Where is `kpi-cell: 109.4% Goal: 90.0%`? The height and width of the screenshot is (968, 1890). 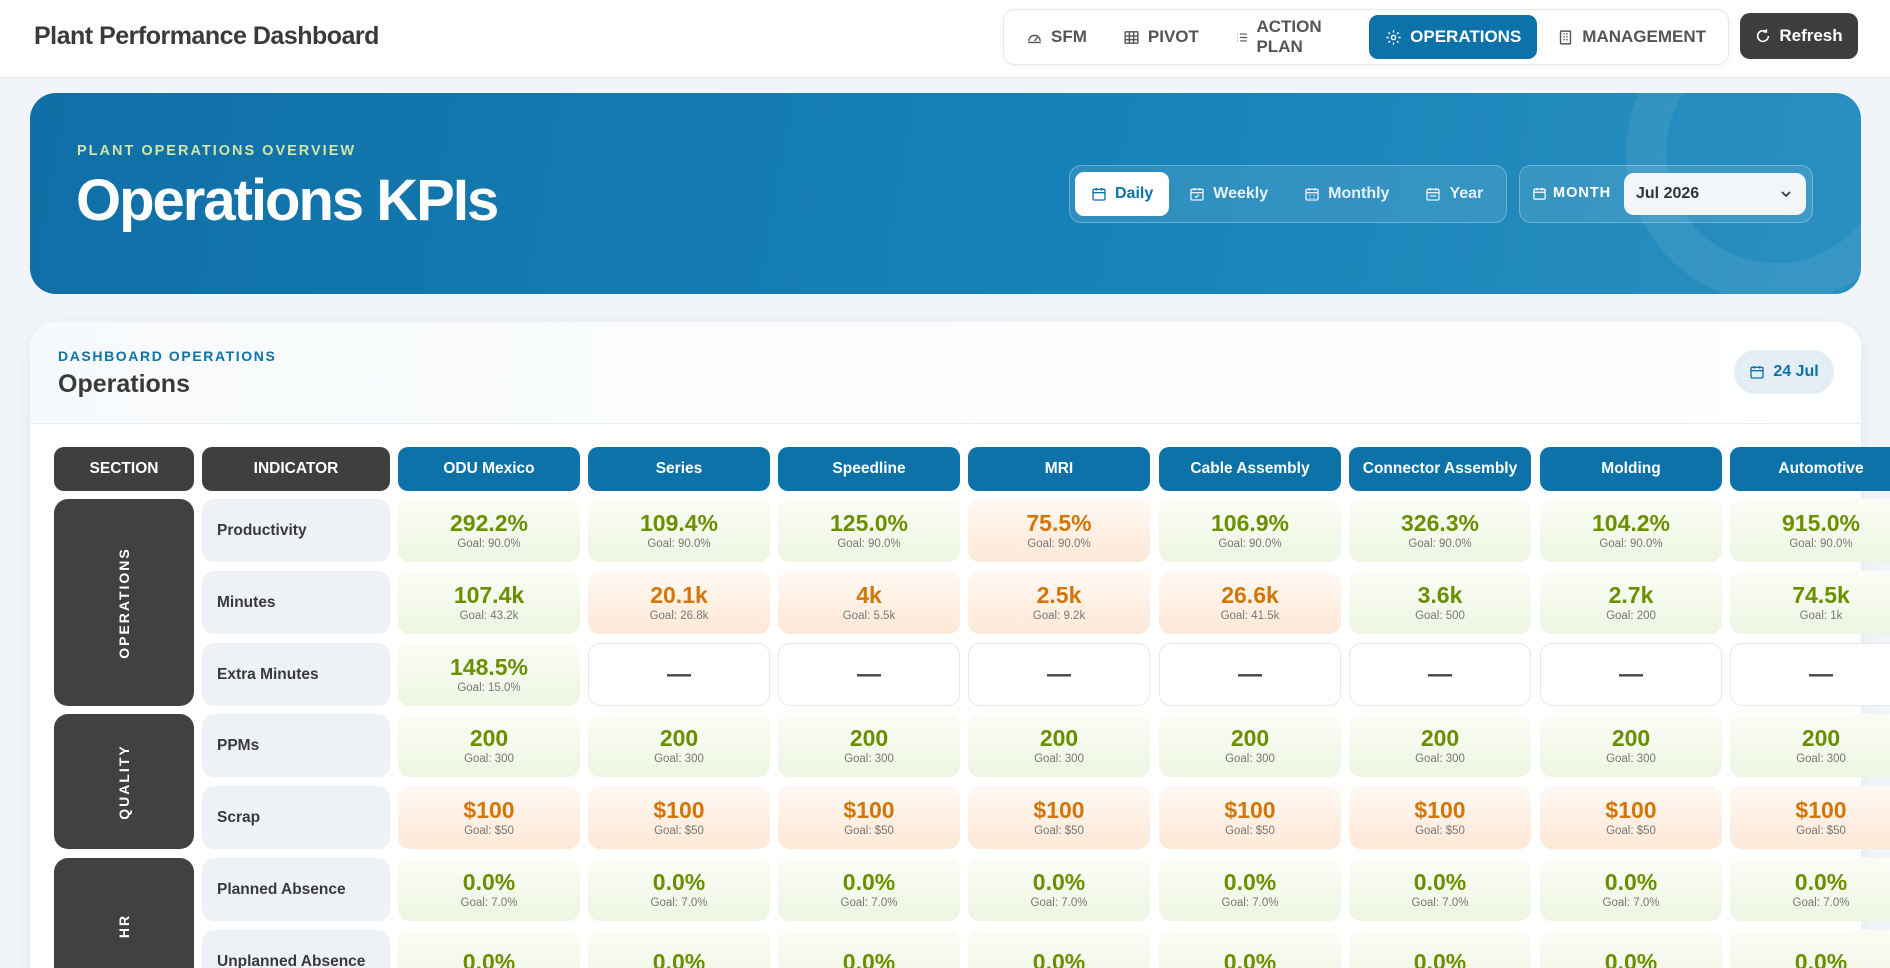
kpi-cell: 109.4% Goal: 90.0% is located at coordinates (679, 530).